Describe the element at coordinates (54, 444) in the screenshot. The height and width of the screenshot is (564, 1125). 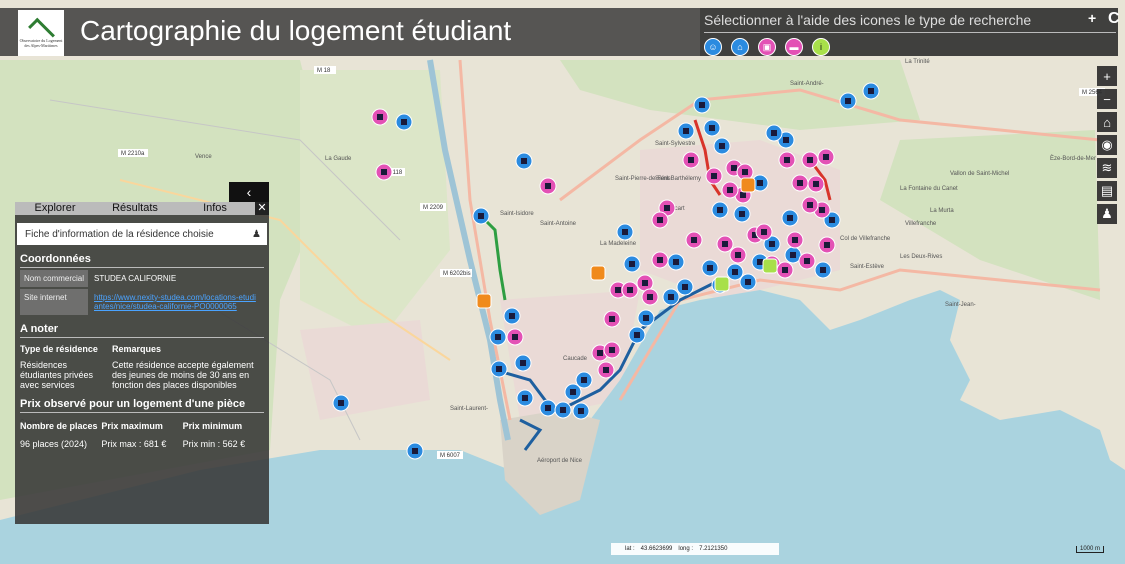
I see `val-places: 96 places (2024)` at that location.